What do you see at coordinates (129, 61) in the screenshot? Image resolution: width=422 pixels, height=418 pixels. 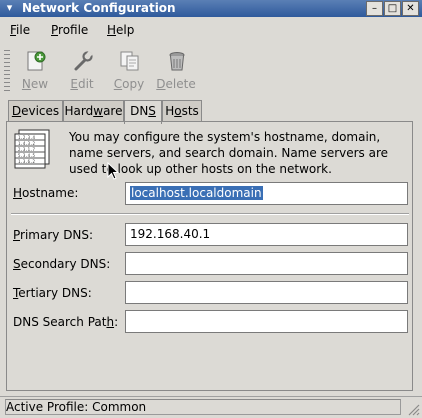 I see `copy-icon` at bounding box center [129, 61].